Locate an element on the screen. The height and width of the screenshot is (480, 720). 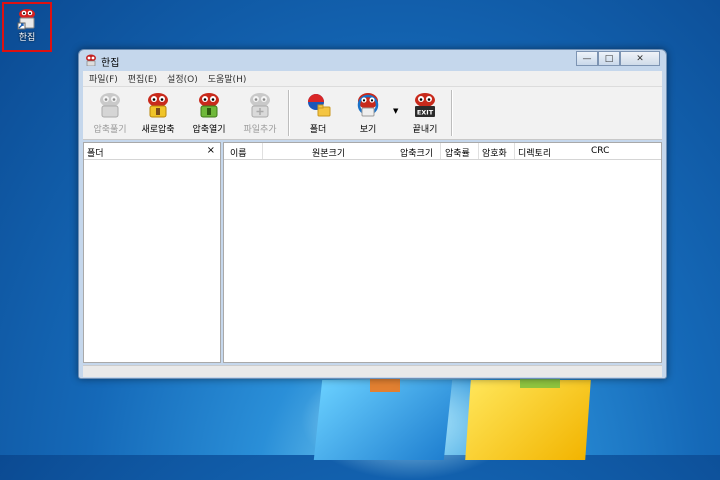
add-file-label: 파일추가 is located at coordinates (260, 130).